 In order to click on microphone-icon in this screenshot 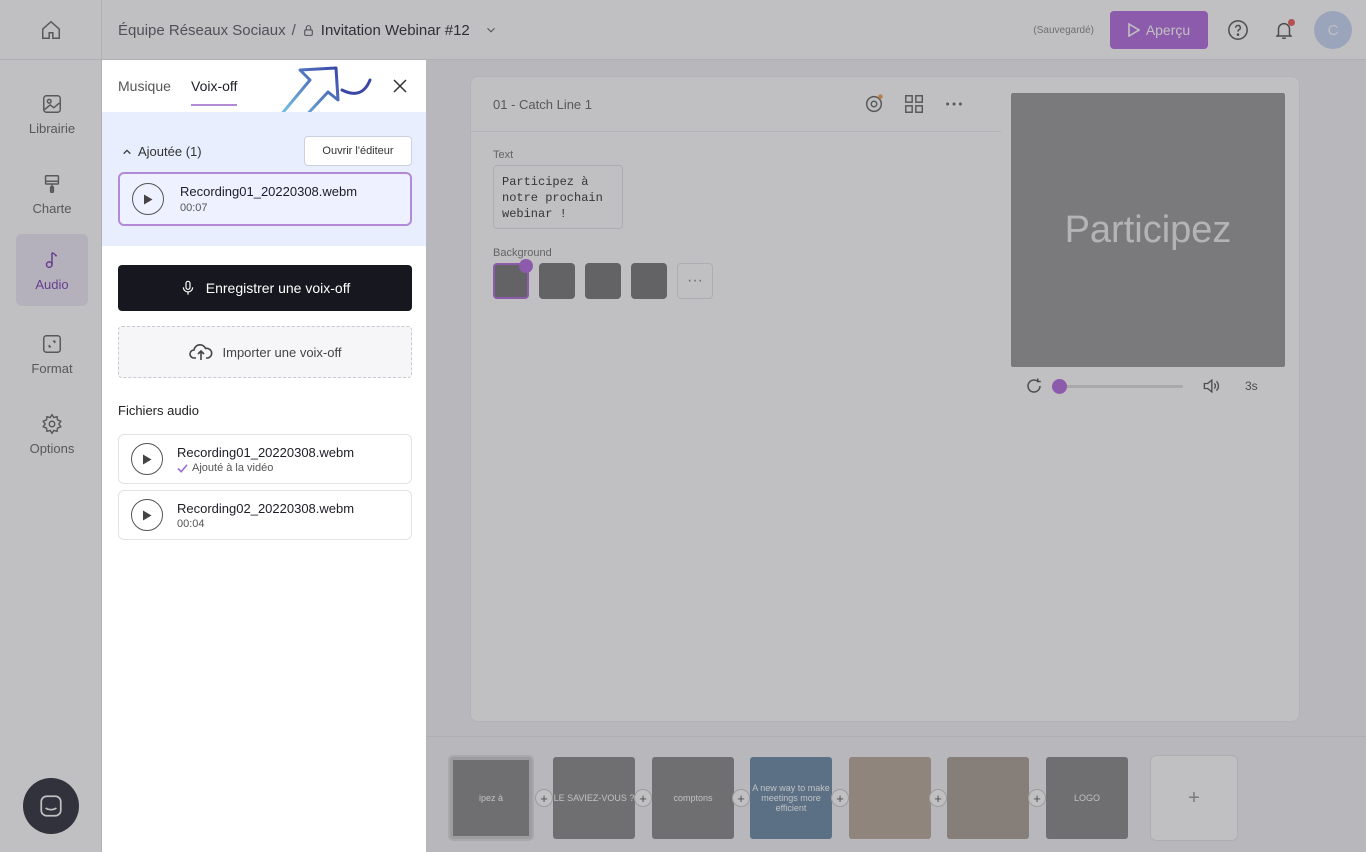, I will do `click(188, 287)`.